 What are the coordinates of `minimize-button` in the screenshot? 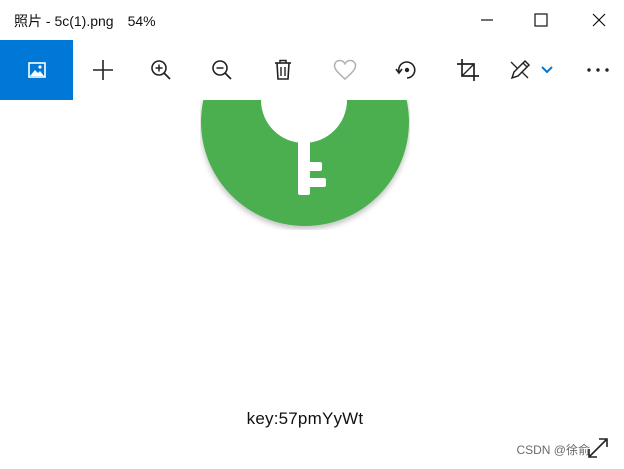 It's located at (487, 20).